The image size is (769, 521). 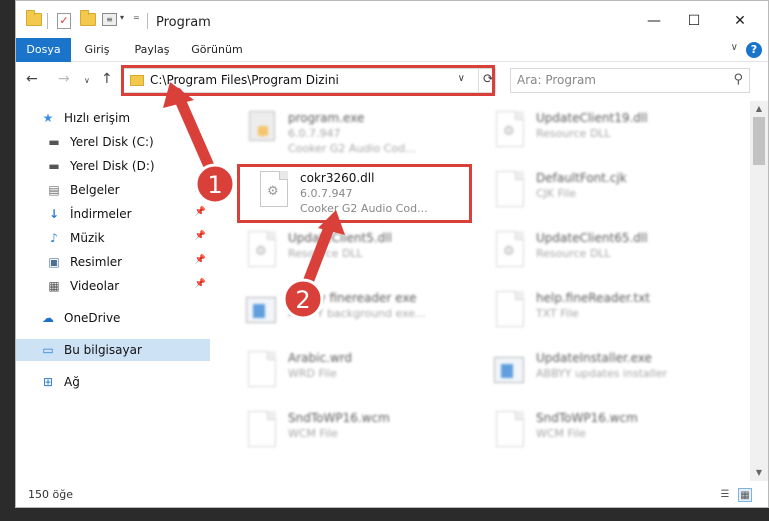 I want to click on file-name: program.exe, so click(x=326, y=118).